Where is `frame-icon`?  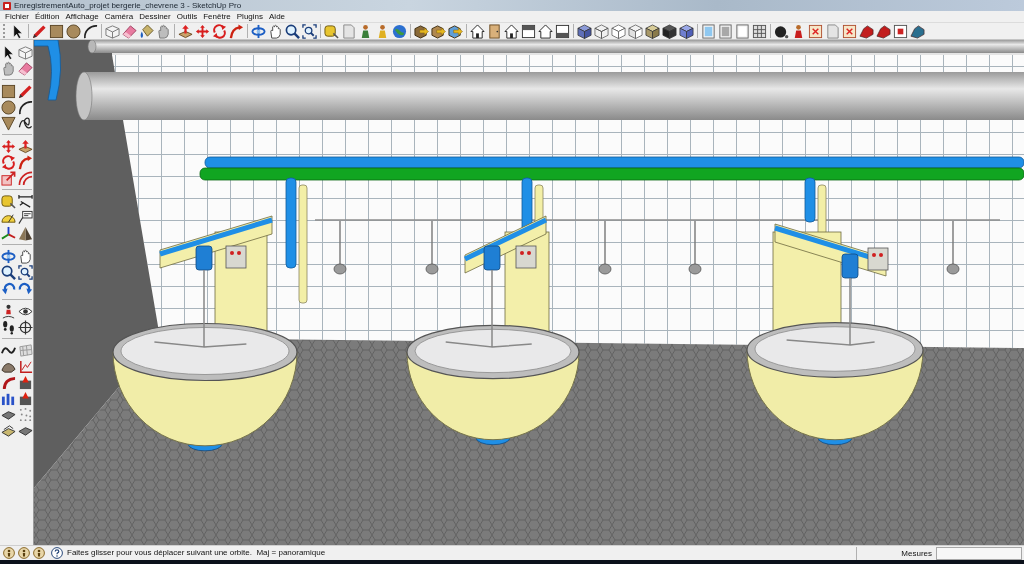 frame-icon is located at coordinates (900, 31).